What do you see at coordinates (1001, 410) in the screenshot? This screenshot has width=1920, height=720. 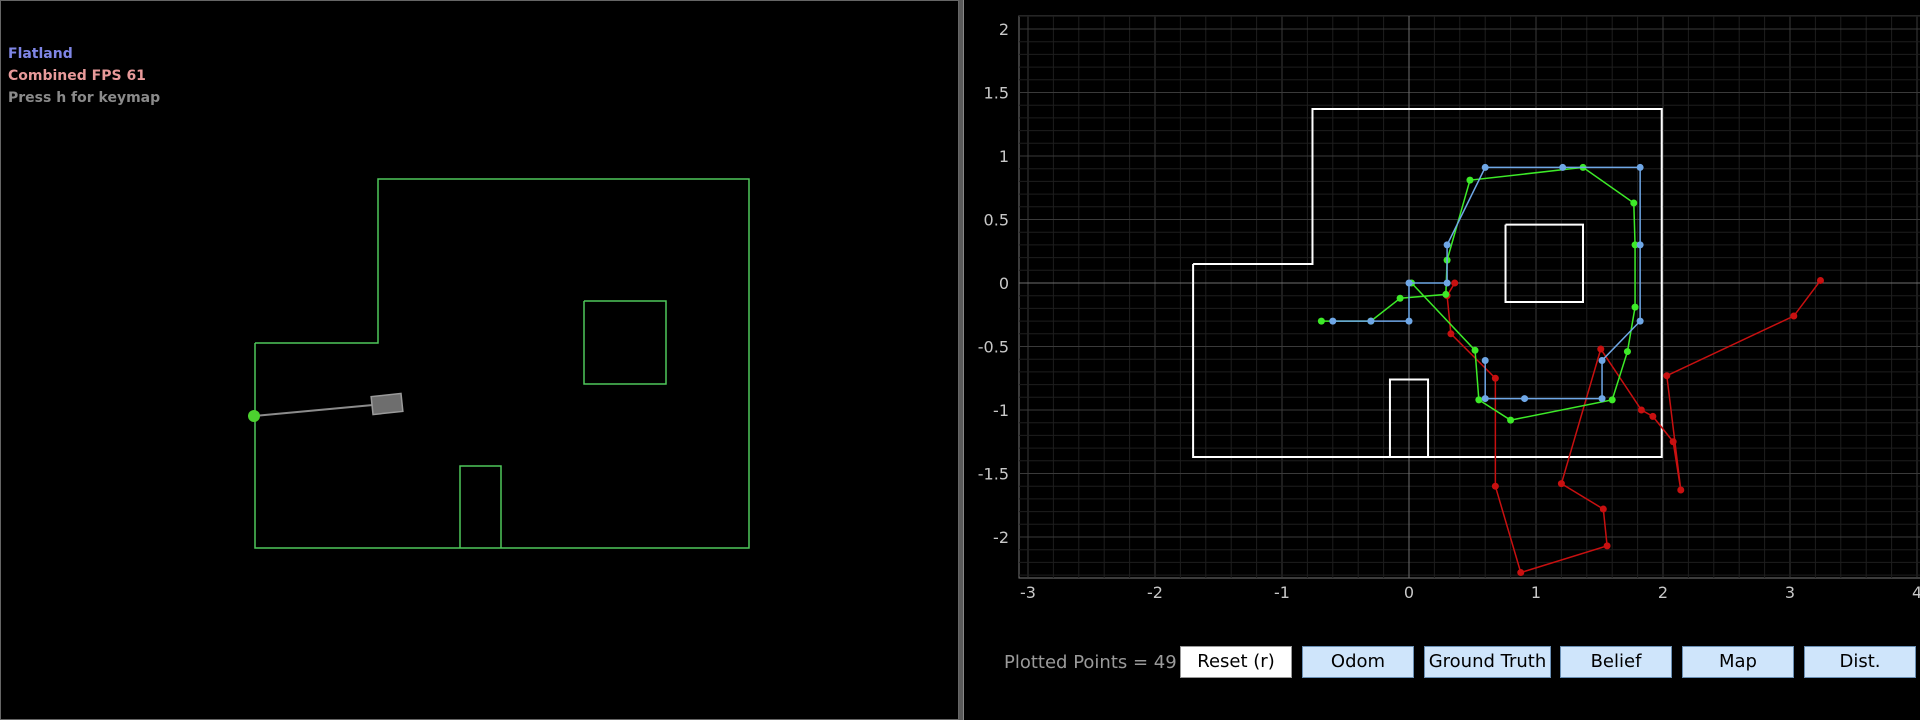 I see `y-tick-label: -1` at bounding box center [1001, 410].